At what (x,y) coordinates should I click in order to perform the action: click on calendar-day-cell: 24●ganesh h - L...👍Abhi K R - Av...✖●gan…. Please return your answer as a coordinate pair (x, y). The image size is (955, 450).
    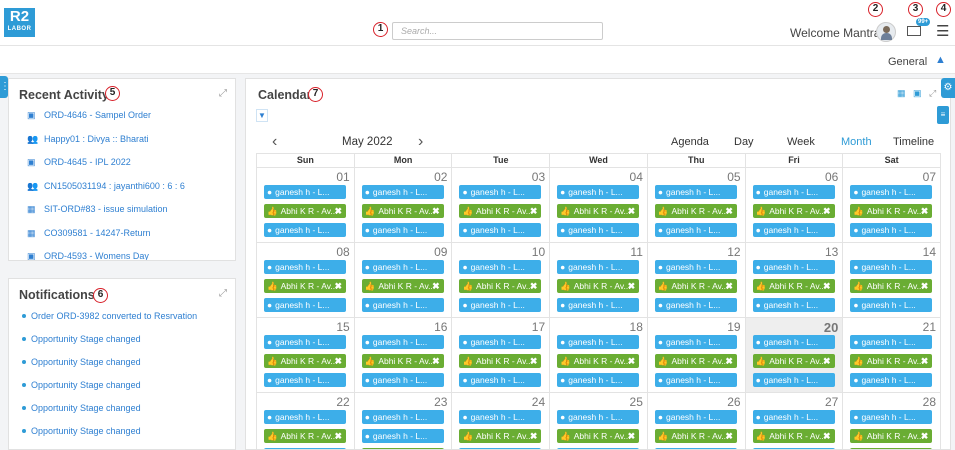
    Looking at the image, I should click on (500, 421).